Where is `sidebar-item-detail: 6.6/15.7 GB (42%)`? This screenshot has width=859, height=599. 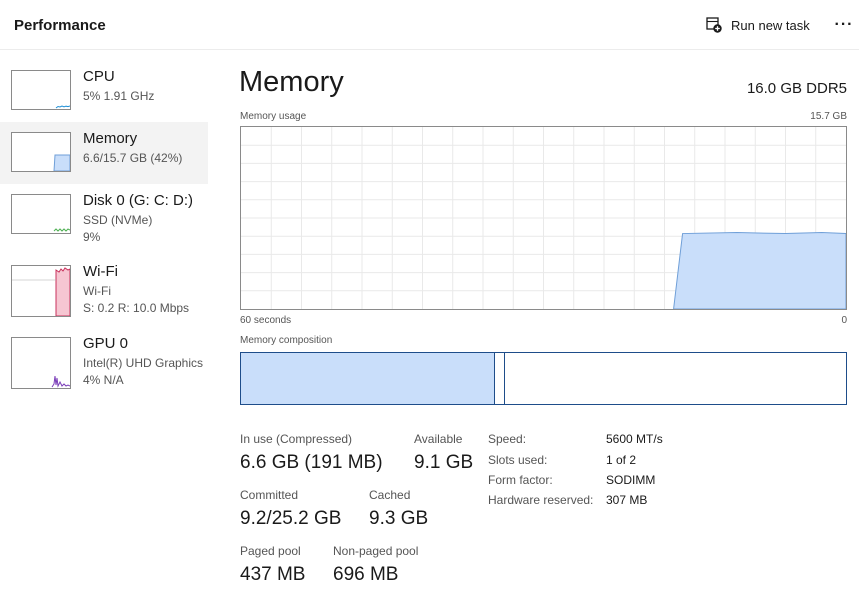
sidebar-item-detail: 6.6/15.7 GB (42%) is located at coordinates (133, 158).